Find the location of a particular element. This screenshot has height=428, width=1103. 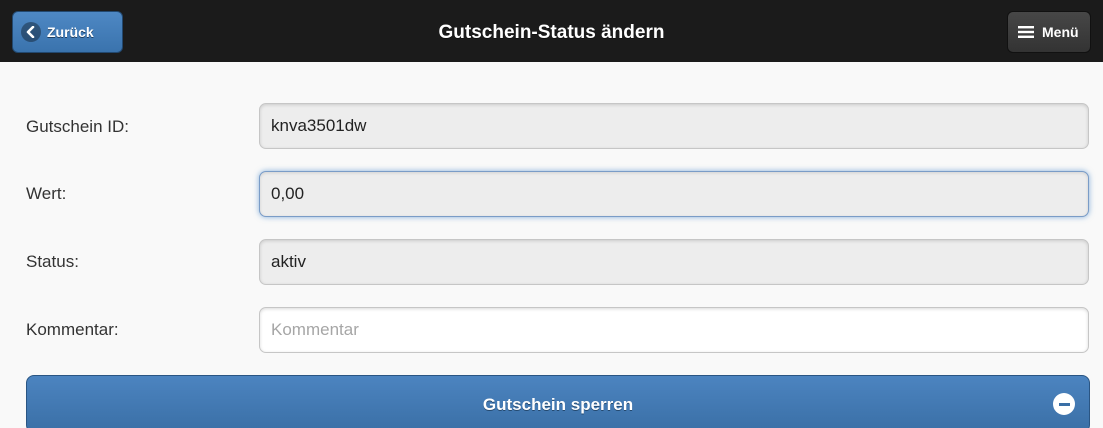

gutschein-sperren-label: Gutschein sperren is located at coordinates (558, 404).